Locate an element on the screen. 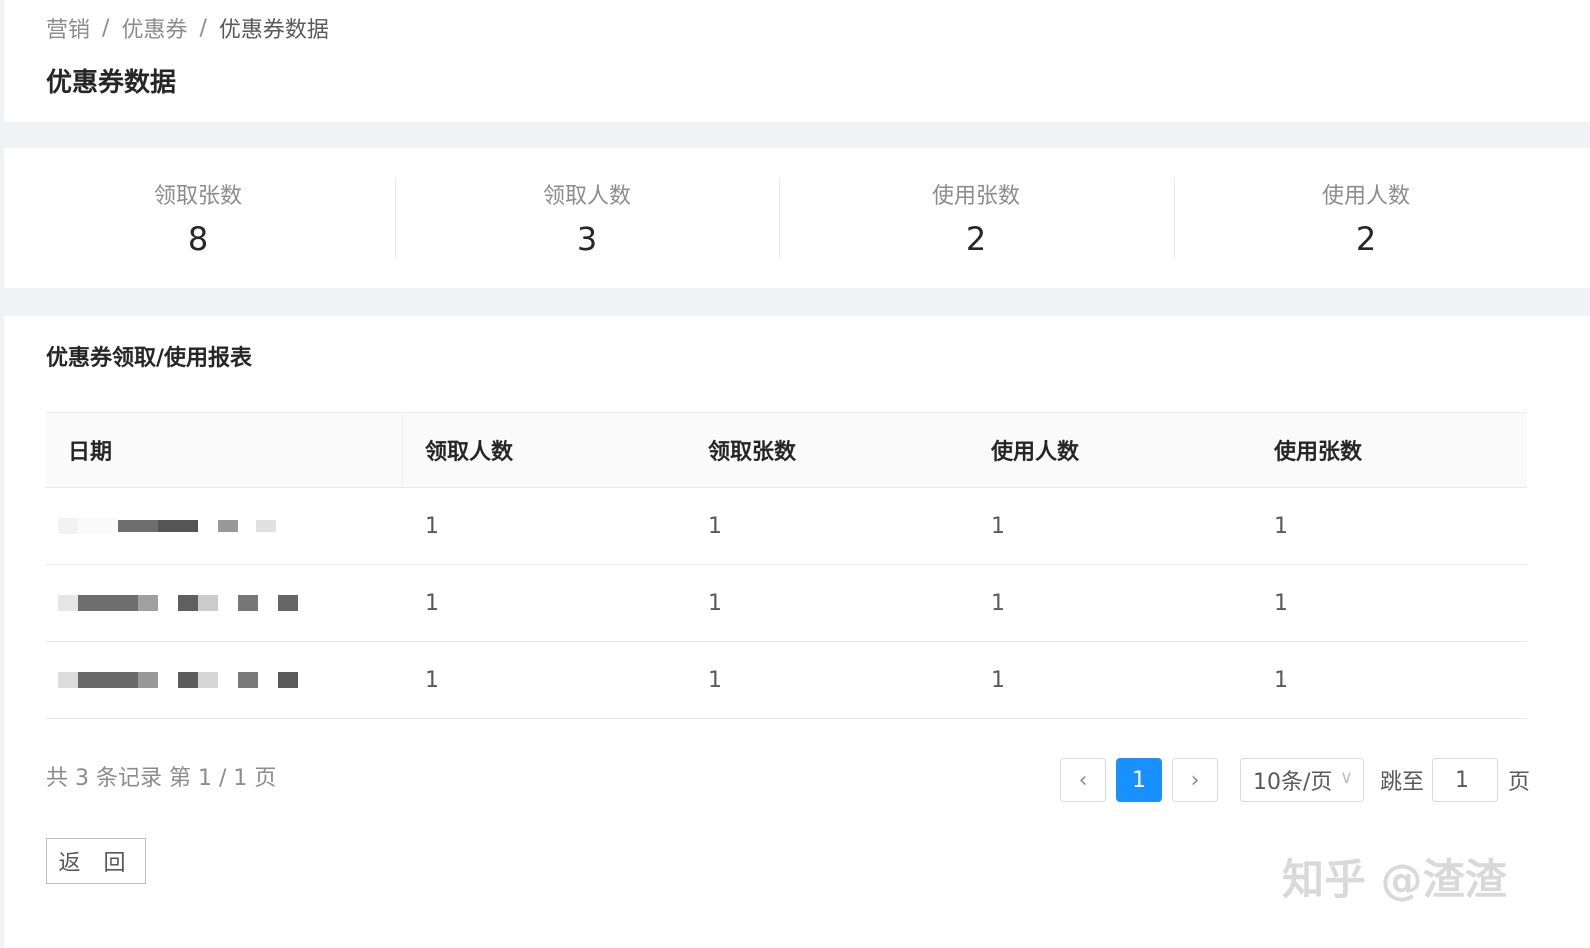 This screenshot has height=948, width=1590. stat-claimed-users: 领取人数 3 is located at coordinates (587, 218).